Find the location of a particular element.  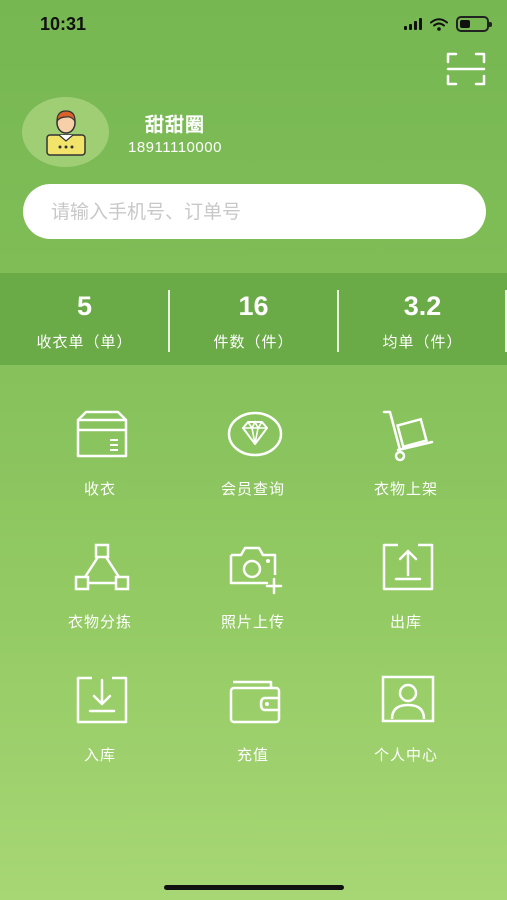

battery-icon is located at coordinates (474, 24).